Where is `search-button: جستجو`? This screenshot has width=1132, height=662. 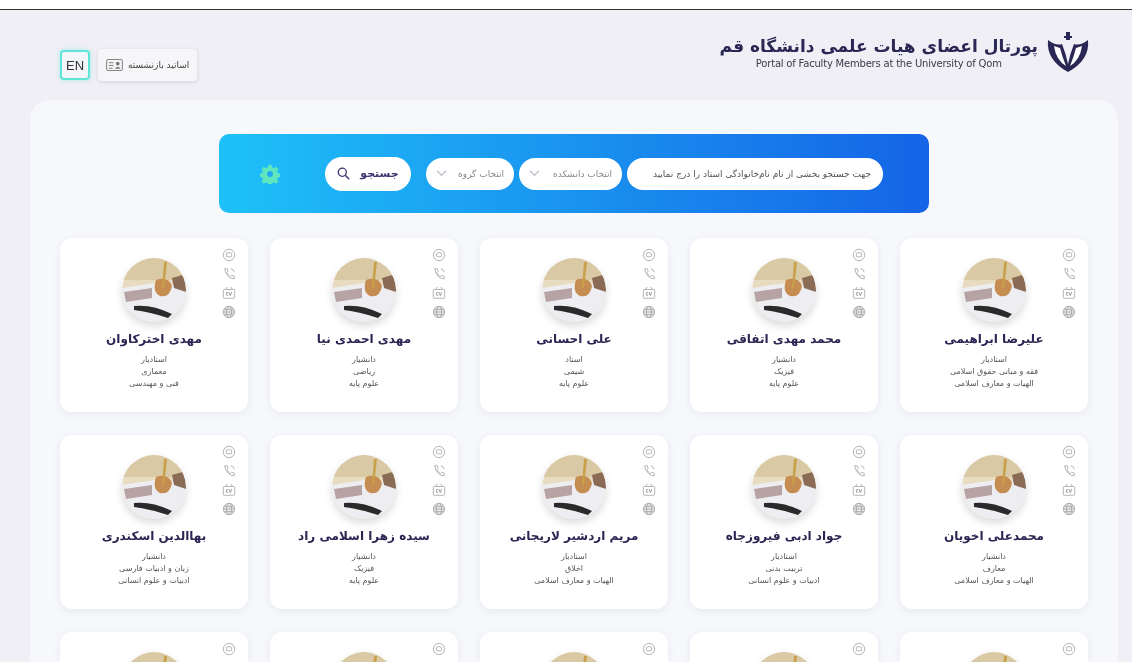 search-button: جستجو is located at coordinates (368, 173).